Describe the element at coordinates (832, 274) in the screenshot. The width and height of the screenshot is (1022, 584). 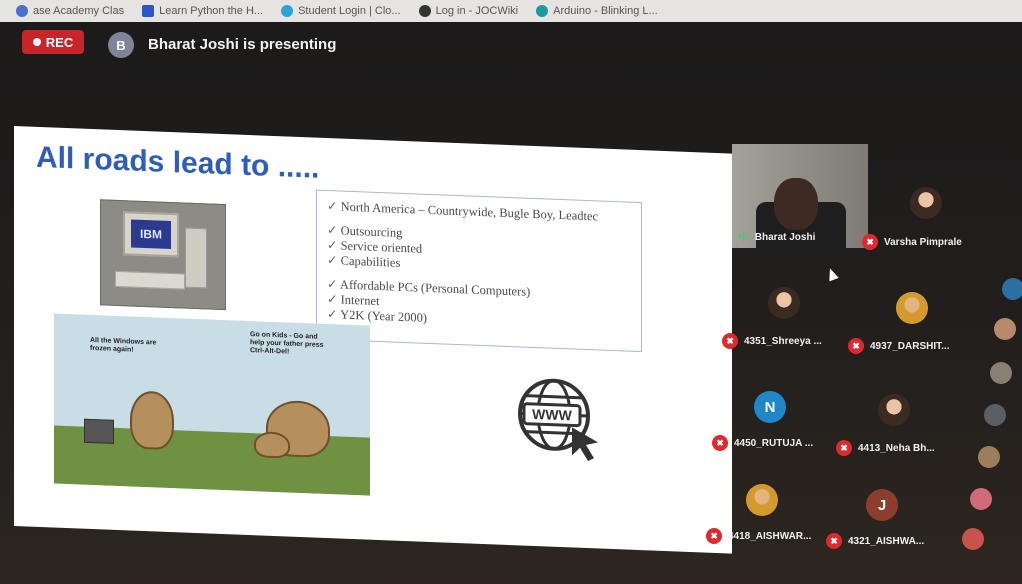
I see `mouse-cursor-icon` at that location.